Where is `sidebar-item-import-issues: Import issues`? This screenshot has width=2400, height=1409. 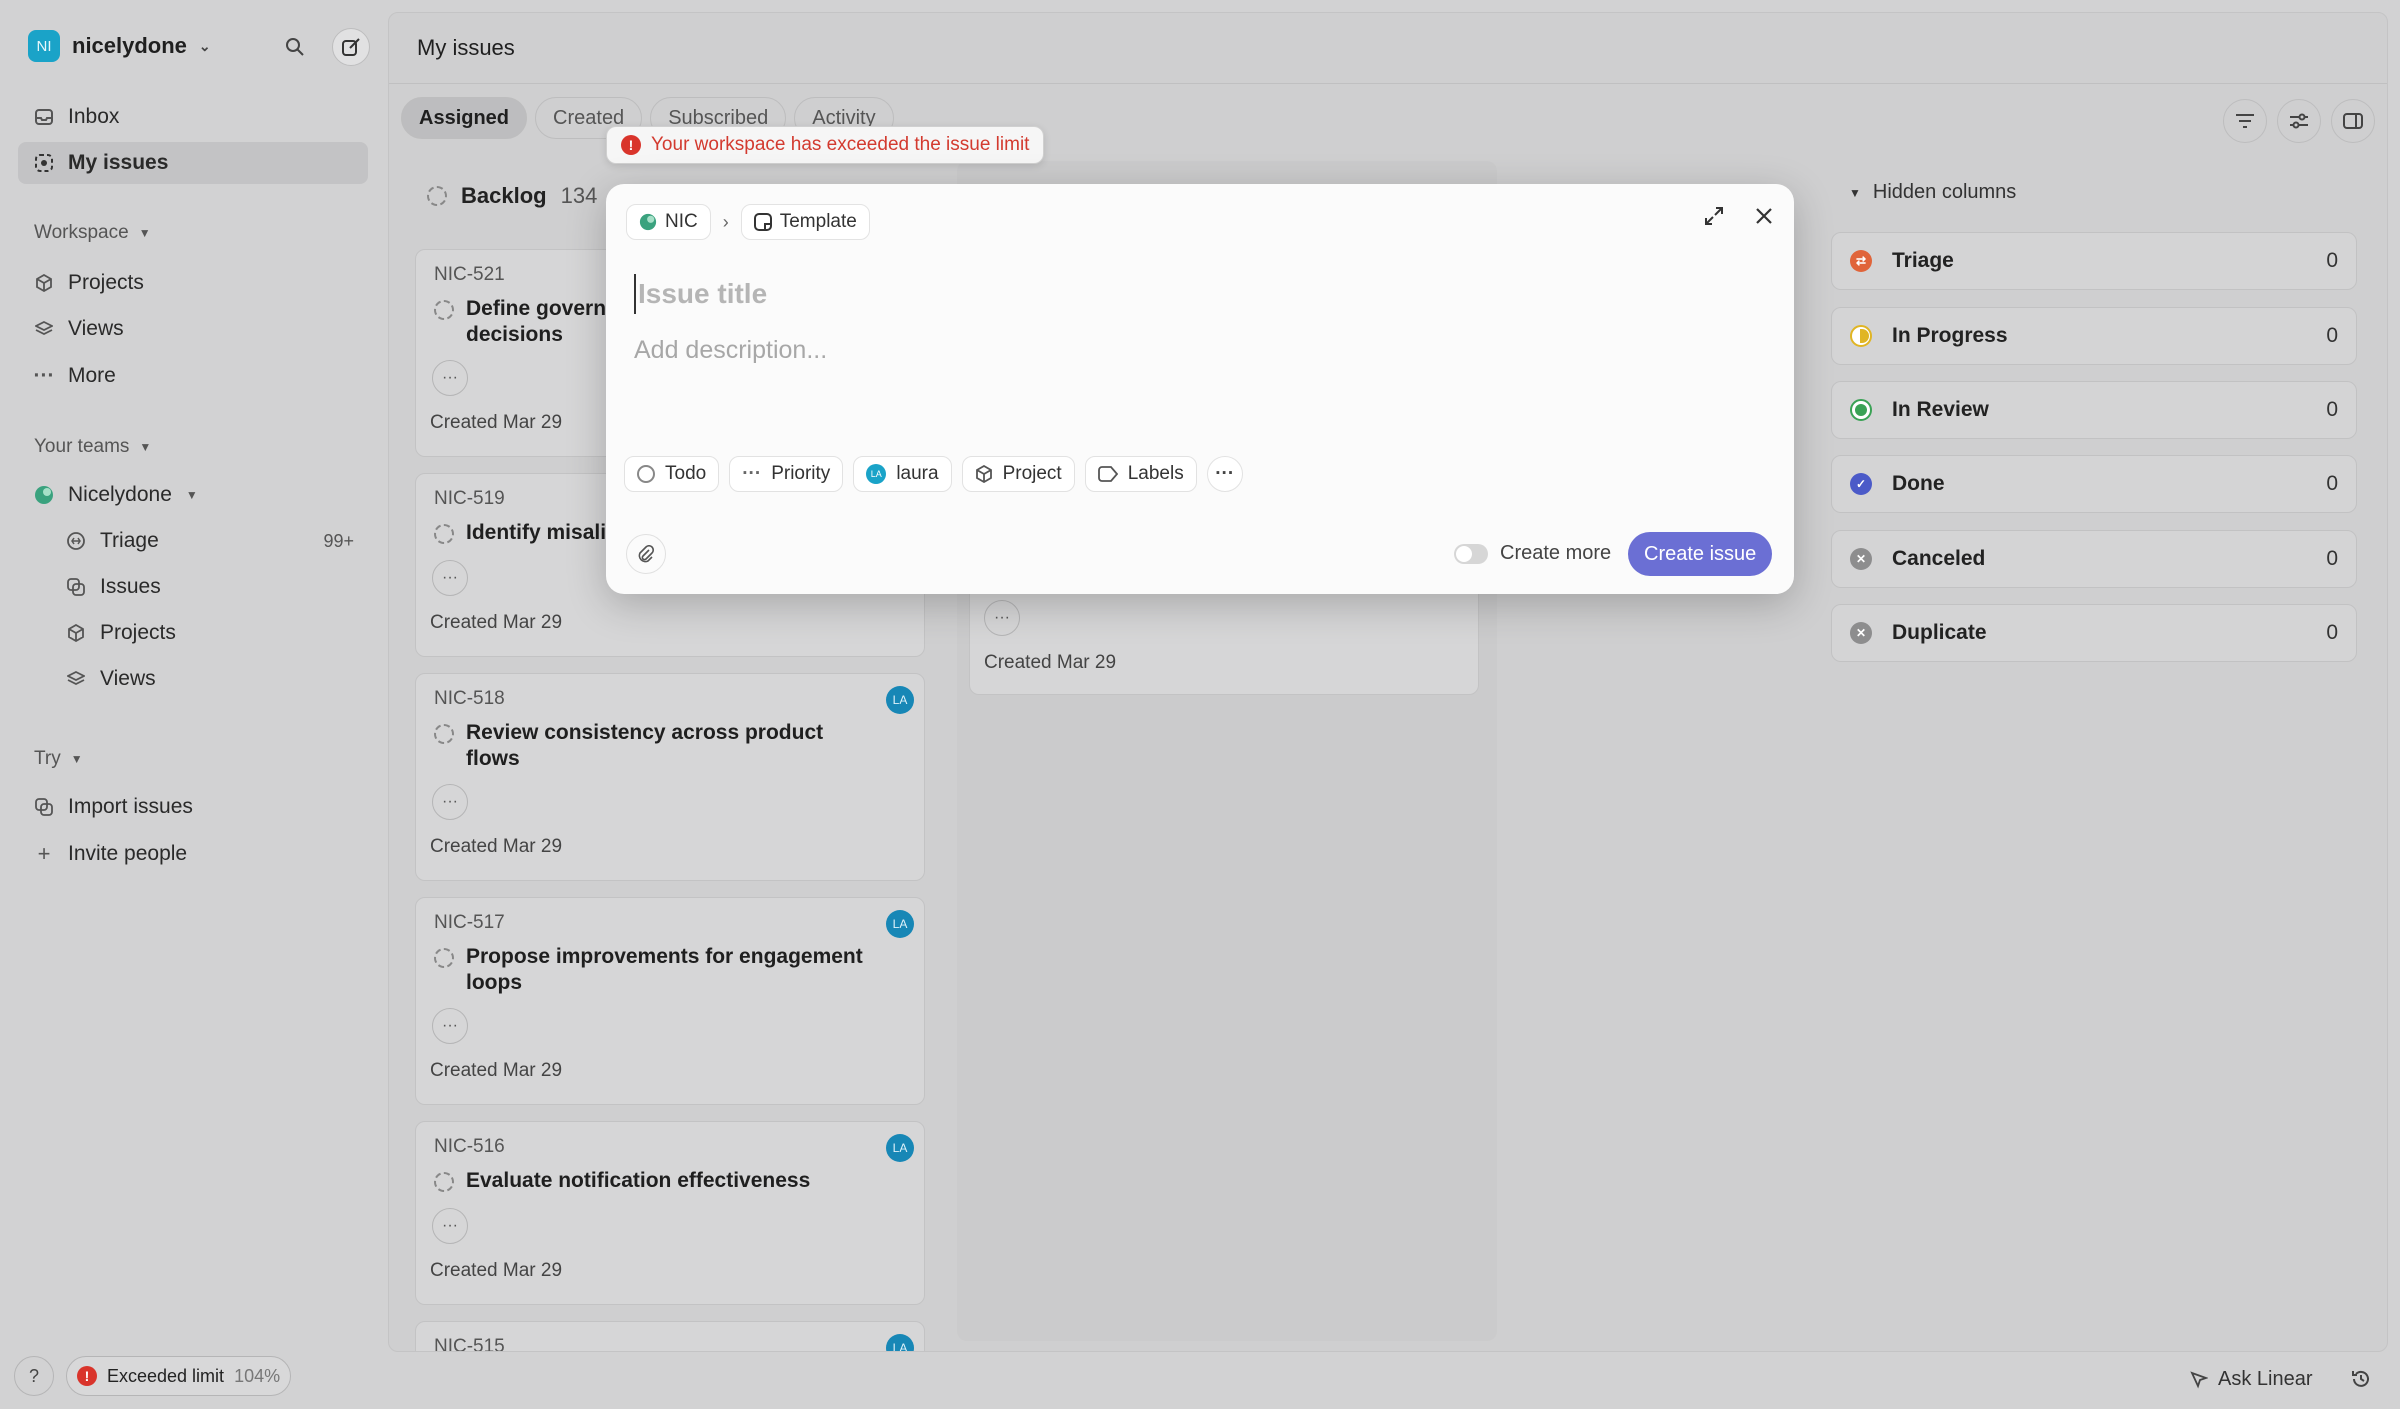
sidebar-item-import-issues: Import issues is located at coordinates (193, 807).